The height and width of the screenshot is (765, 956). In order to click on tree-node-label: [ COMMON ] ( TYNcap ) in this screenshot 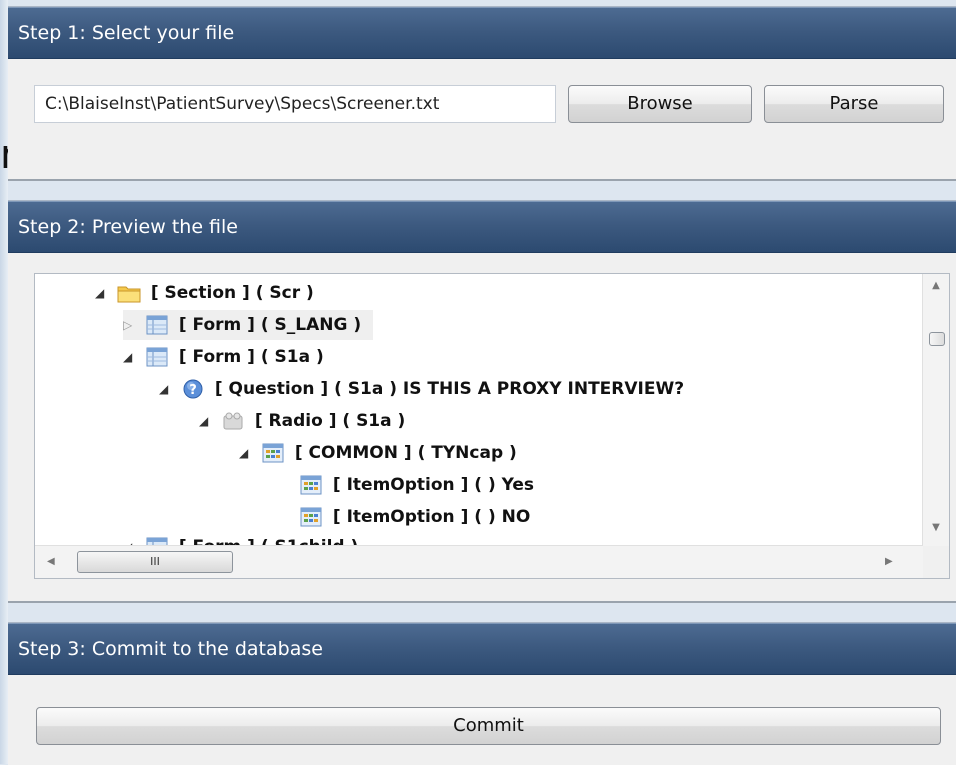, I will do `click(405, 453)`.